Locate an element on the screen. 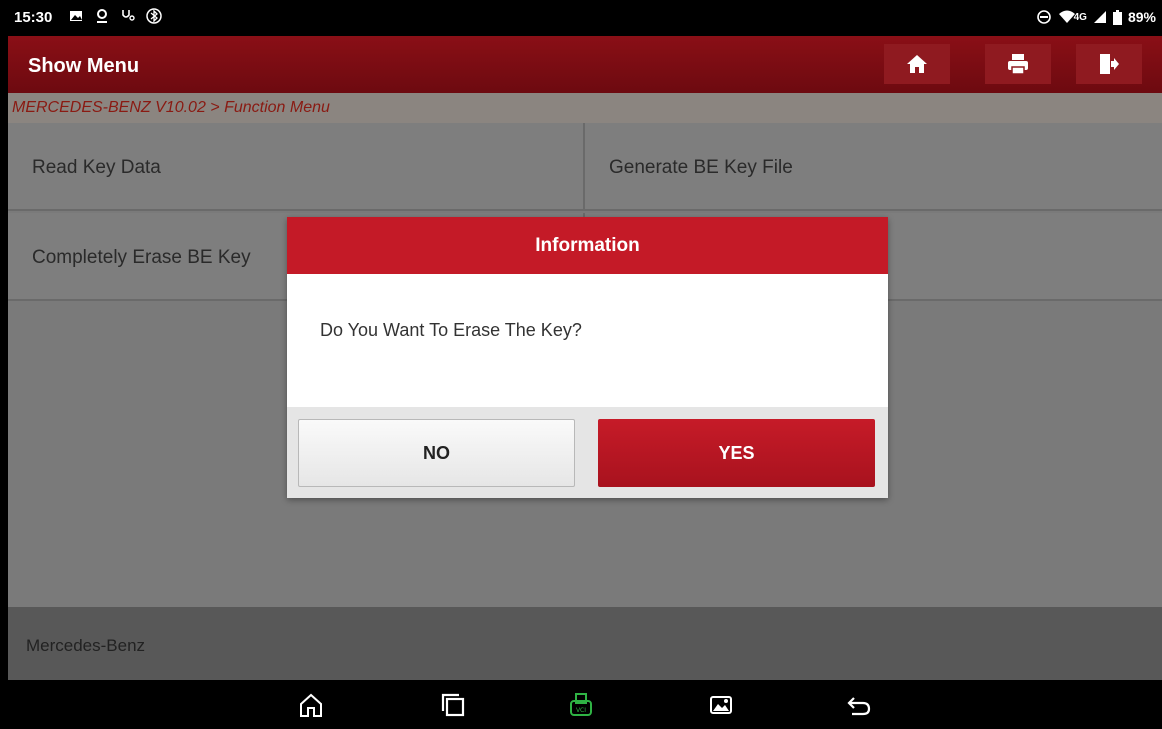 Image resolution: width=1162 pixels, height=729 pixels. menu-item-generate-be-key-file: Generate BE Key File is located at coordinates (873, 167).